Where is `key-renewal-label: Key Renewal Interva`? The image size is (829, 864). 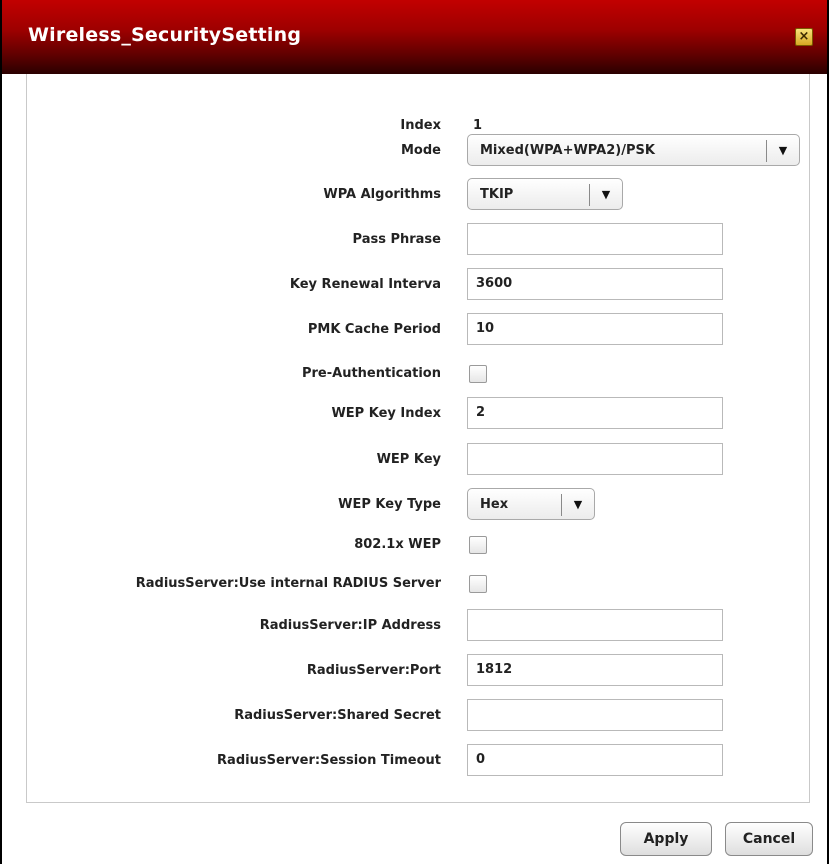 key-renewal-label: Key Renewal Interva is located at coordinates (365, 284).